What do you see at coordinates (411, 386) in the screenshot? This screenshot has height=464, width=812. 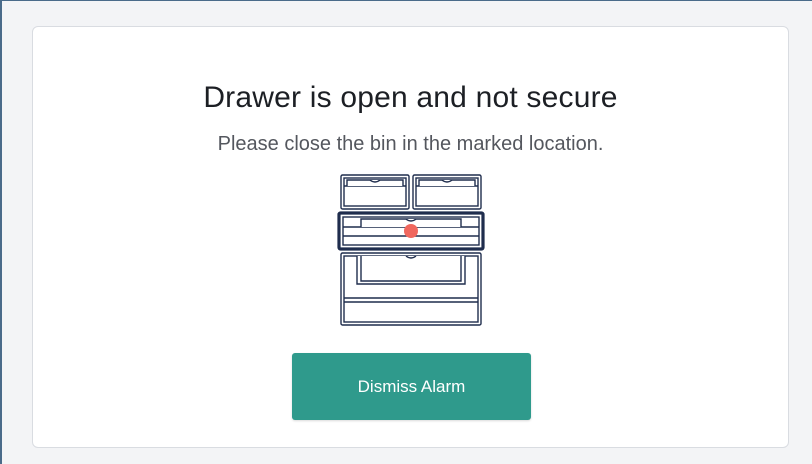 I see `dismiss-alarm-button: Dismiss Alarm` at bounding box center [411, 386].